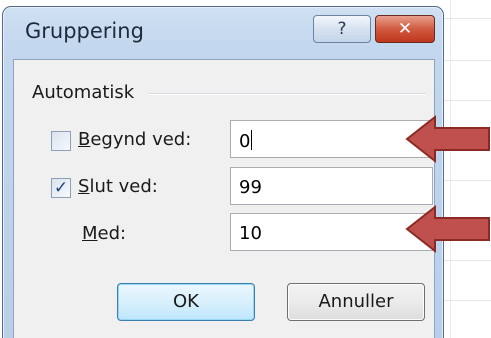 This screenshot has height=338, width=491. I want to click on end-at-checkbox: ✓, so click(61, 188).